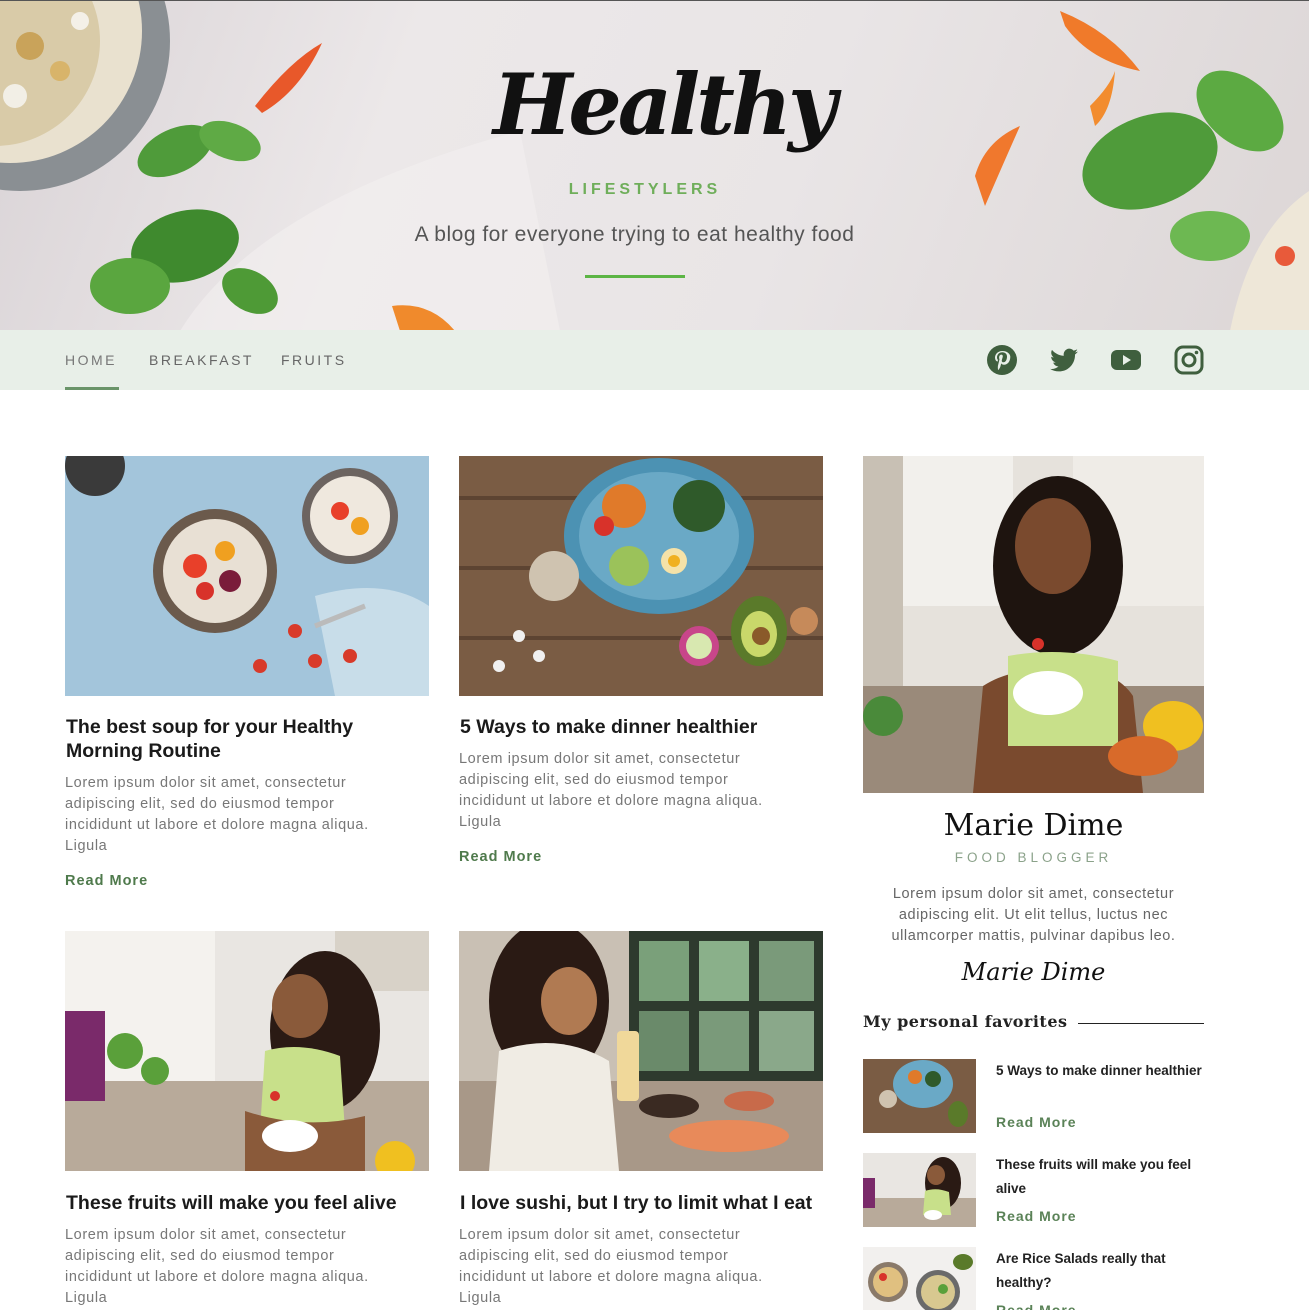 The image size is (1309, 1310). What do you see at coordinates (645, 189) in the screenshot?
I see `site-logo-subtitle: LIFESTYLERS` at bounding box center [645, 189].